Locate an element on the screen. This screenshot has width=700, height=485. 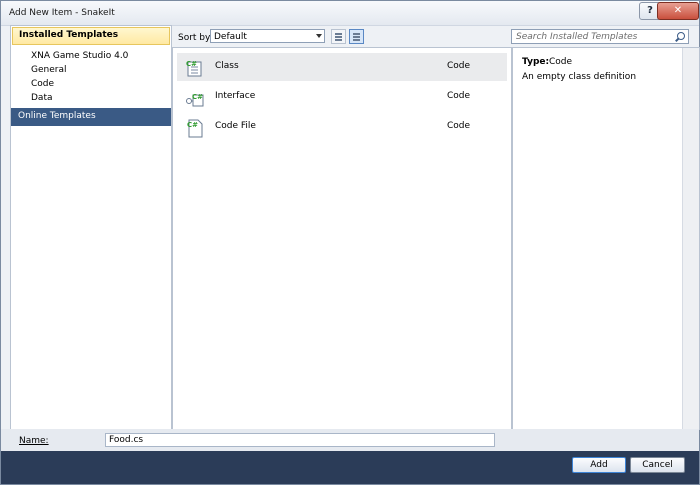
search-input: Search Installed Templates is located at coordinates (600, 36).